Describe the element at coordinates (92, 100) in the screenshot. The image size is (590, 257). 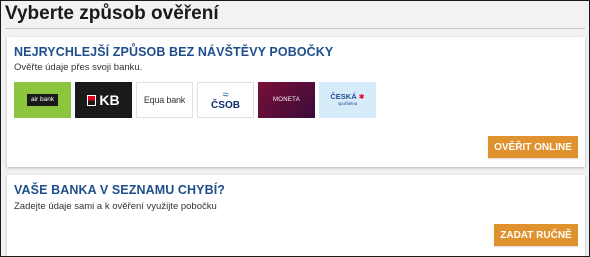
I see `kb-flag-icon` at that location.